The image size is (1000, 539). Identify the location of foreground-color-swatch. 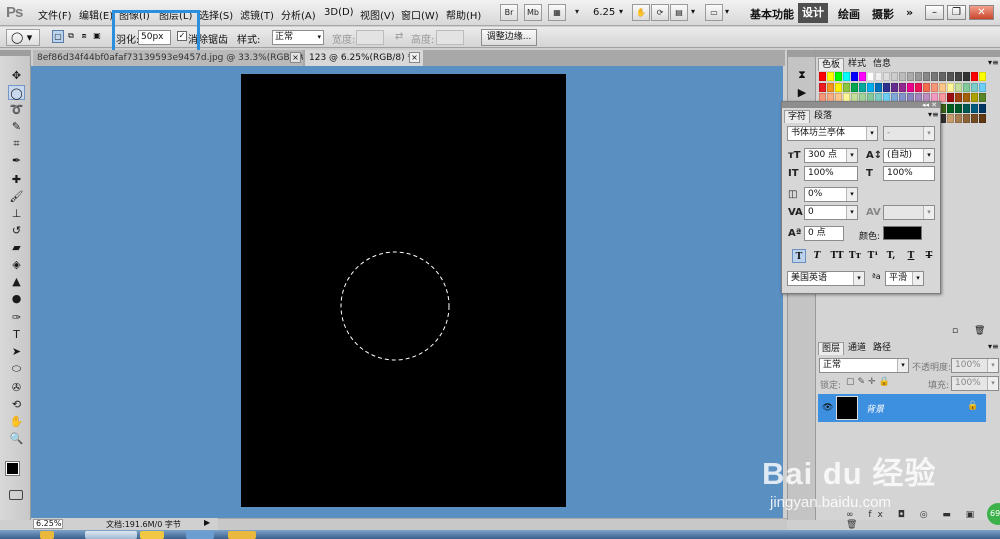
(12, 468).